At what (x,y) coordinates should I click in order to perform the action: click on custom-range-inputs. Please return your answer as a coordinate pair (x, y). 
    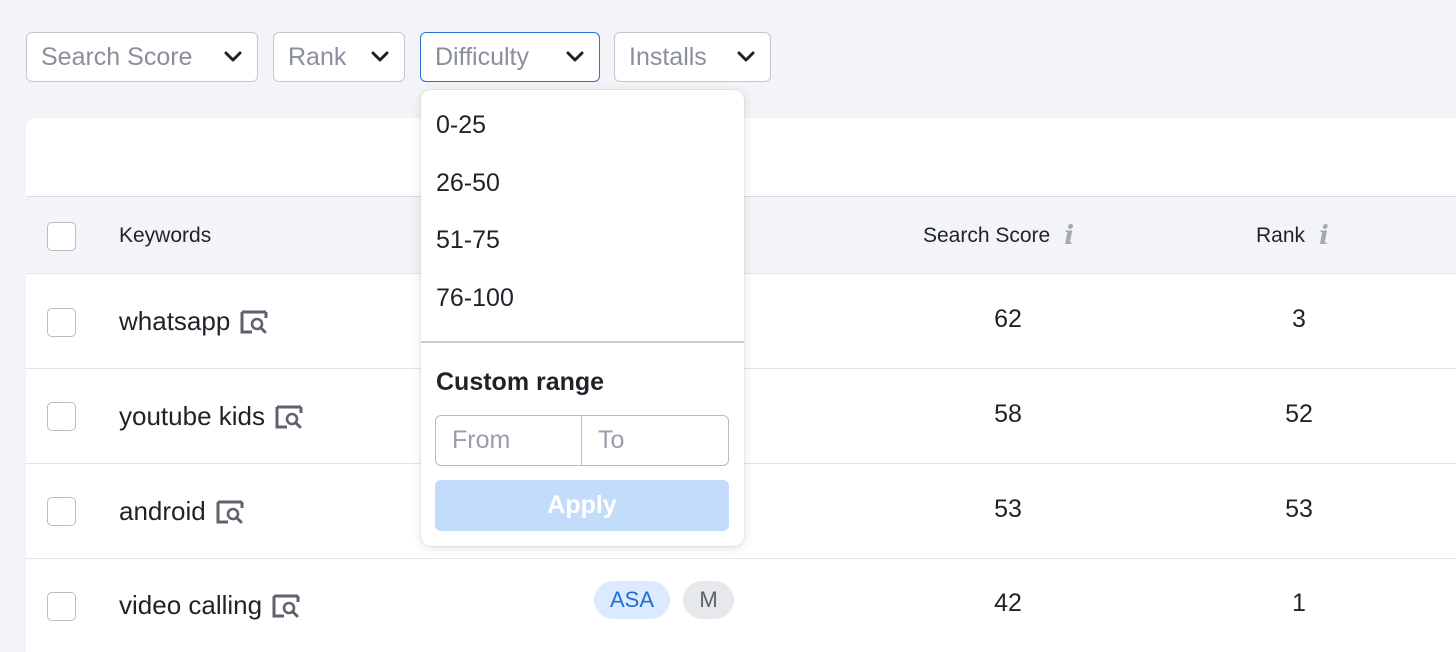
    Looking at the image, I should click on (582, 440).